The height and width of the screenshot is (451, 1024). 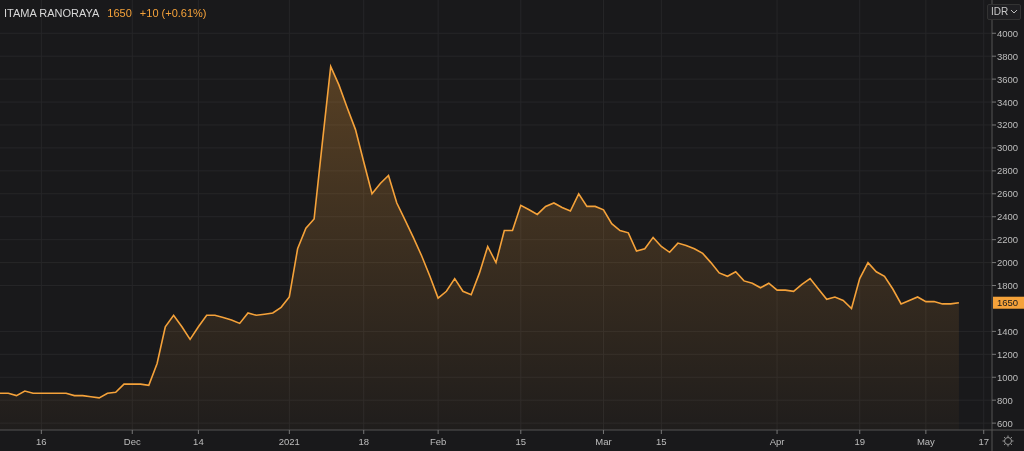 What do you see at coordinates (41, 441) in the screenshot?
I see `axis-label: 16` at bounding box center [41, 441].